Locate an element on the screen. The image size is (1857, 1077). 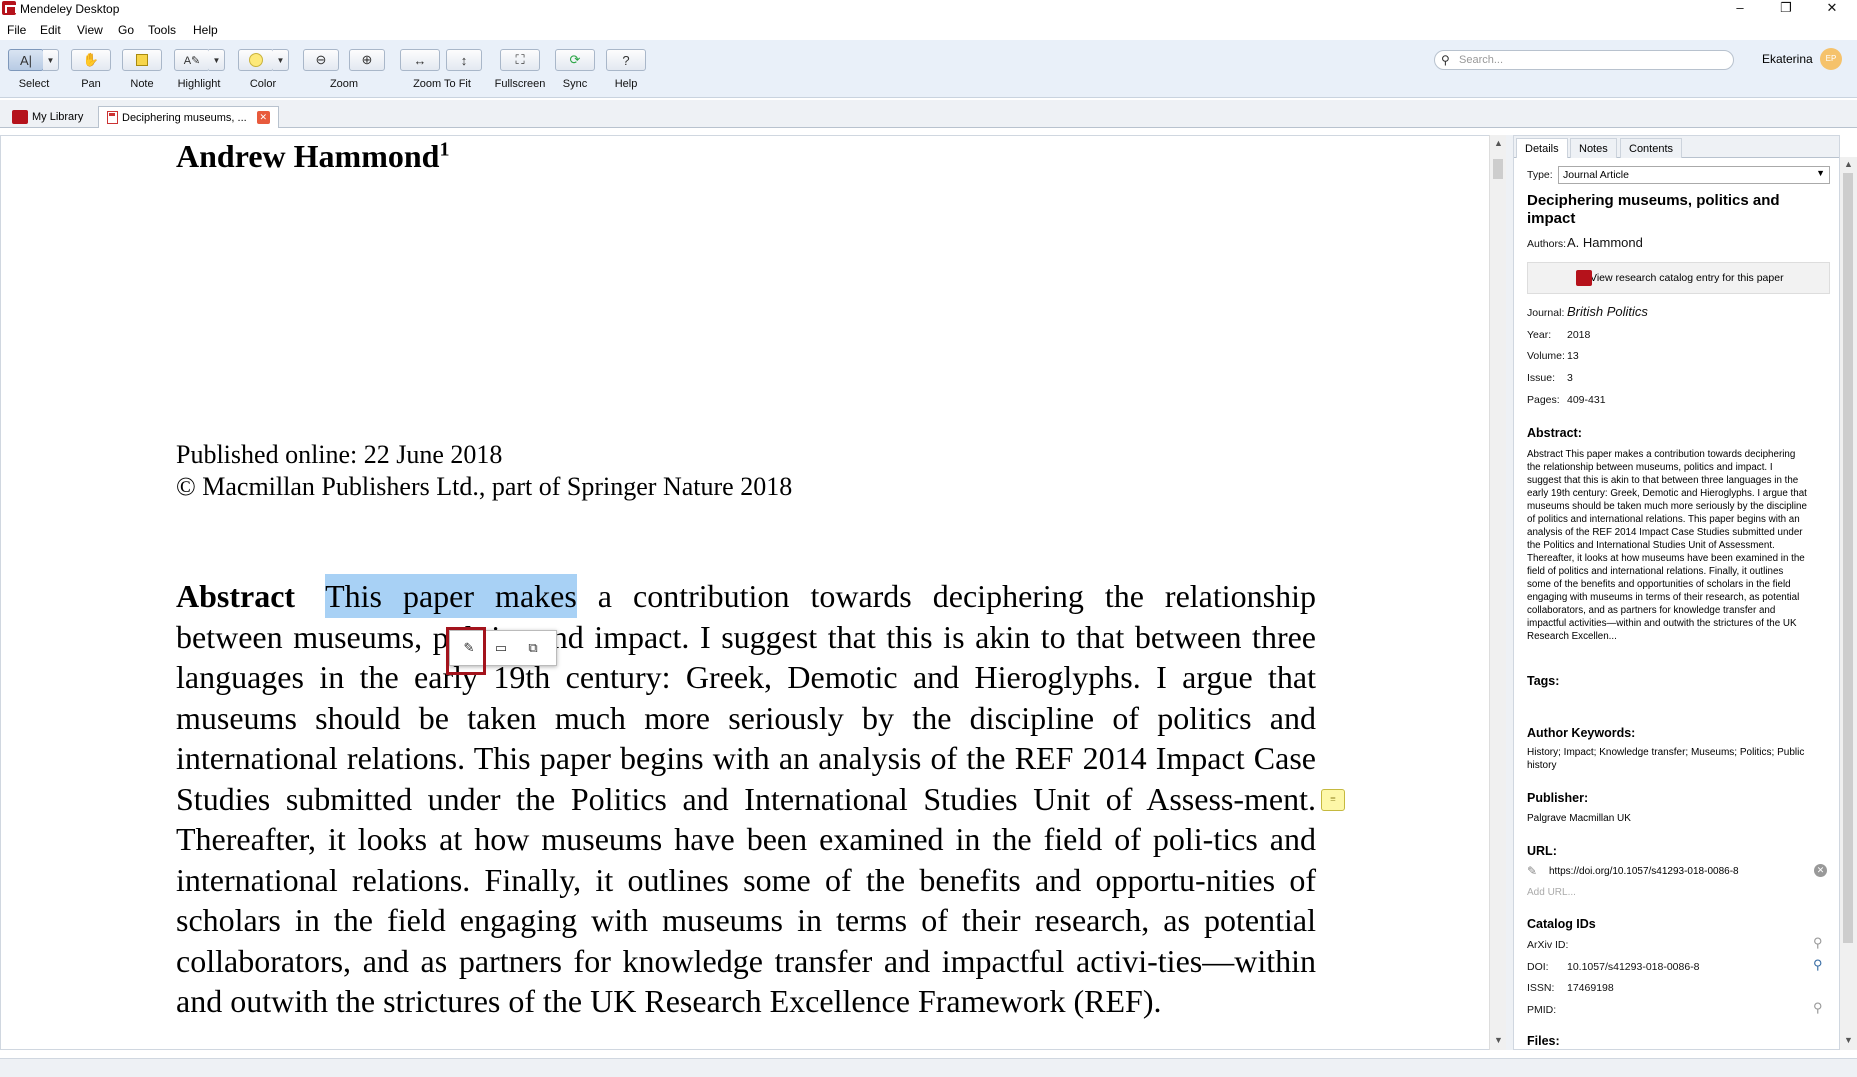
search-icon: ⚲ is located at coordinates (1445, 60).